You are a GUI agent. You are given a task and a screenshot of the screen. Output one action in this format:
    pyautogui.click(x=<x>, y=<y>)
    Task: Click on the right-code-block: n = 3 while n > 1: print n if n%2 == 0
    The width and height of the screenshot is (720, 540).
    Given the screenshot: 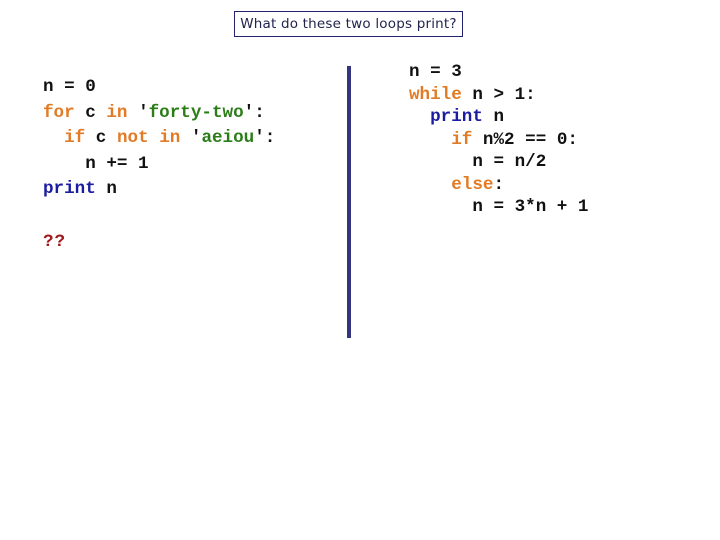 What is the action you would take?
    pyautogui.click(x=499, y=140)
    